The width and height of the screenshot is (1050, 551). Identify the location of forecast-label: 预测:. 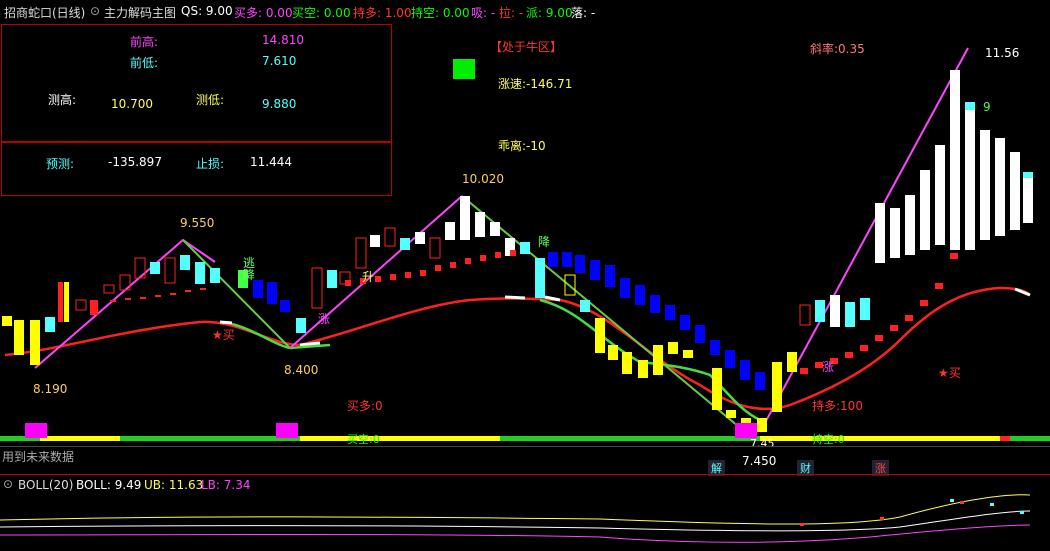
(60, 164).